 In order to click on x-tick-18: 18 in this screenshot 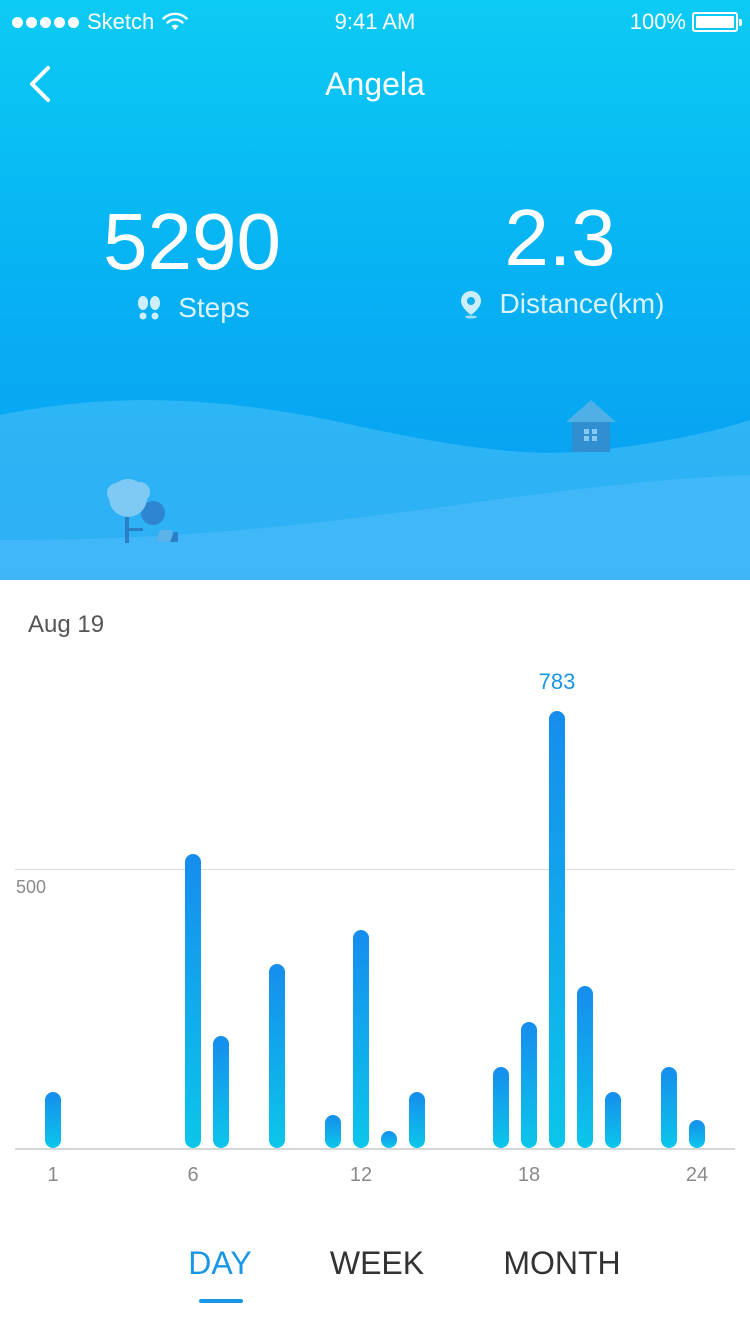, I will do `click(529, 1175)`.